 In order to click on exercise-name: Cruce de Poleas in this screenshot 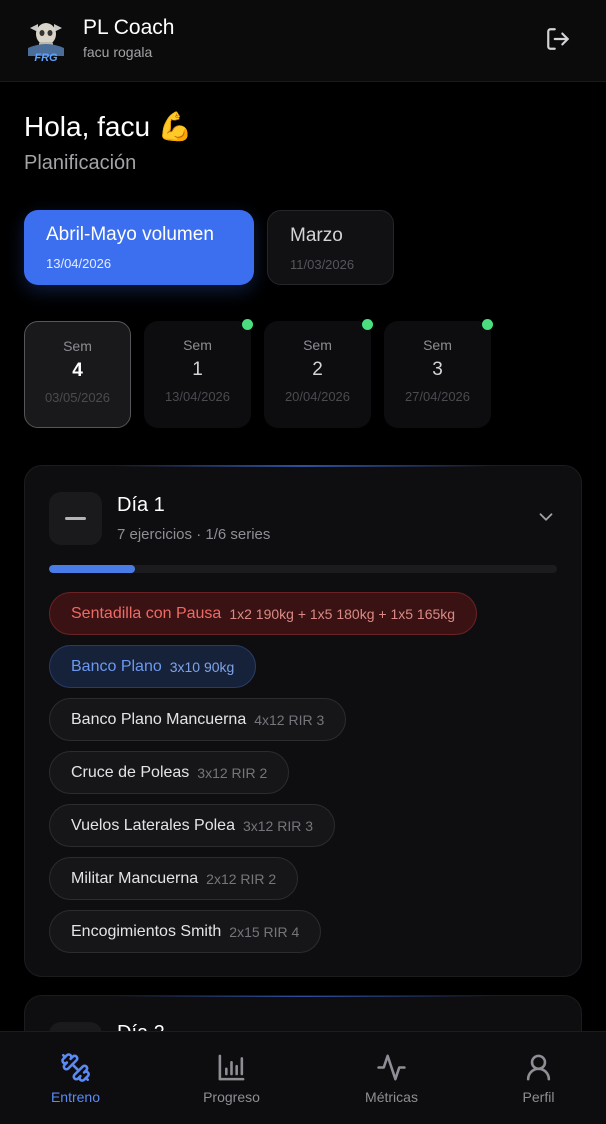, I will do `click(130, 772)`.